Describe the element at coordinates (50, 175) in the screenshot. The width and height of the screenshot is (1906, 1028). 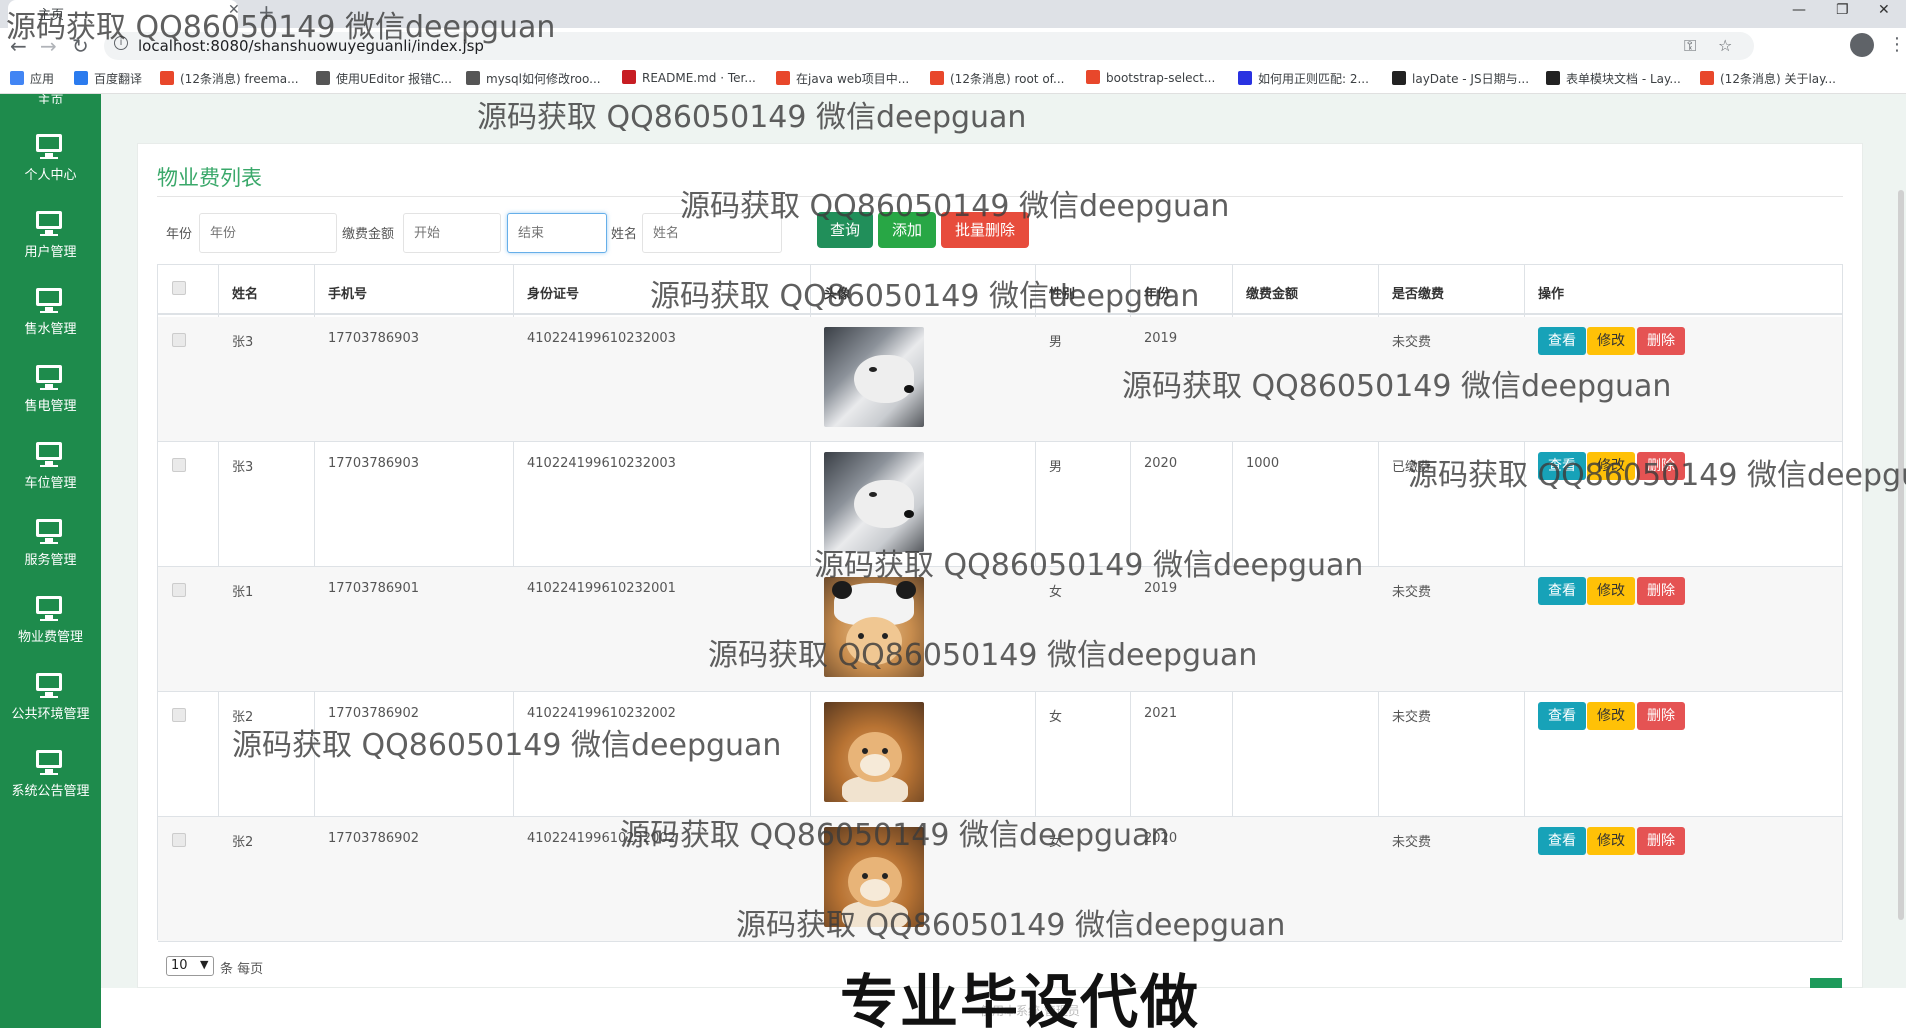
I see `sidebar-item-label: 个人中心` at that location.